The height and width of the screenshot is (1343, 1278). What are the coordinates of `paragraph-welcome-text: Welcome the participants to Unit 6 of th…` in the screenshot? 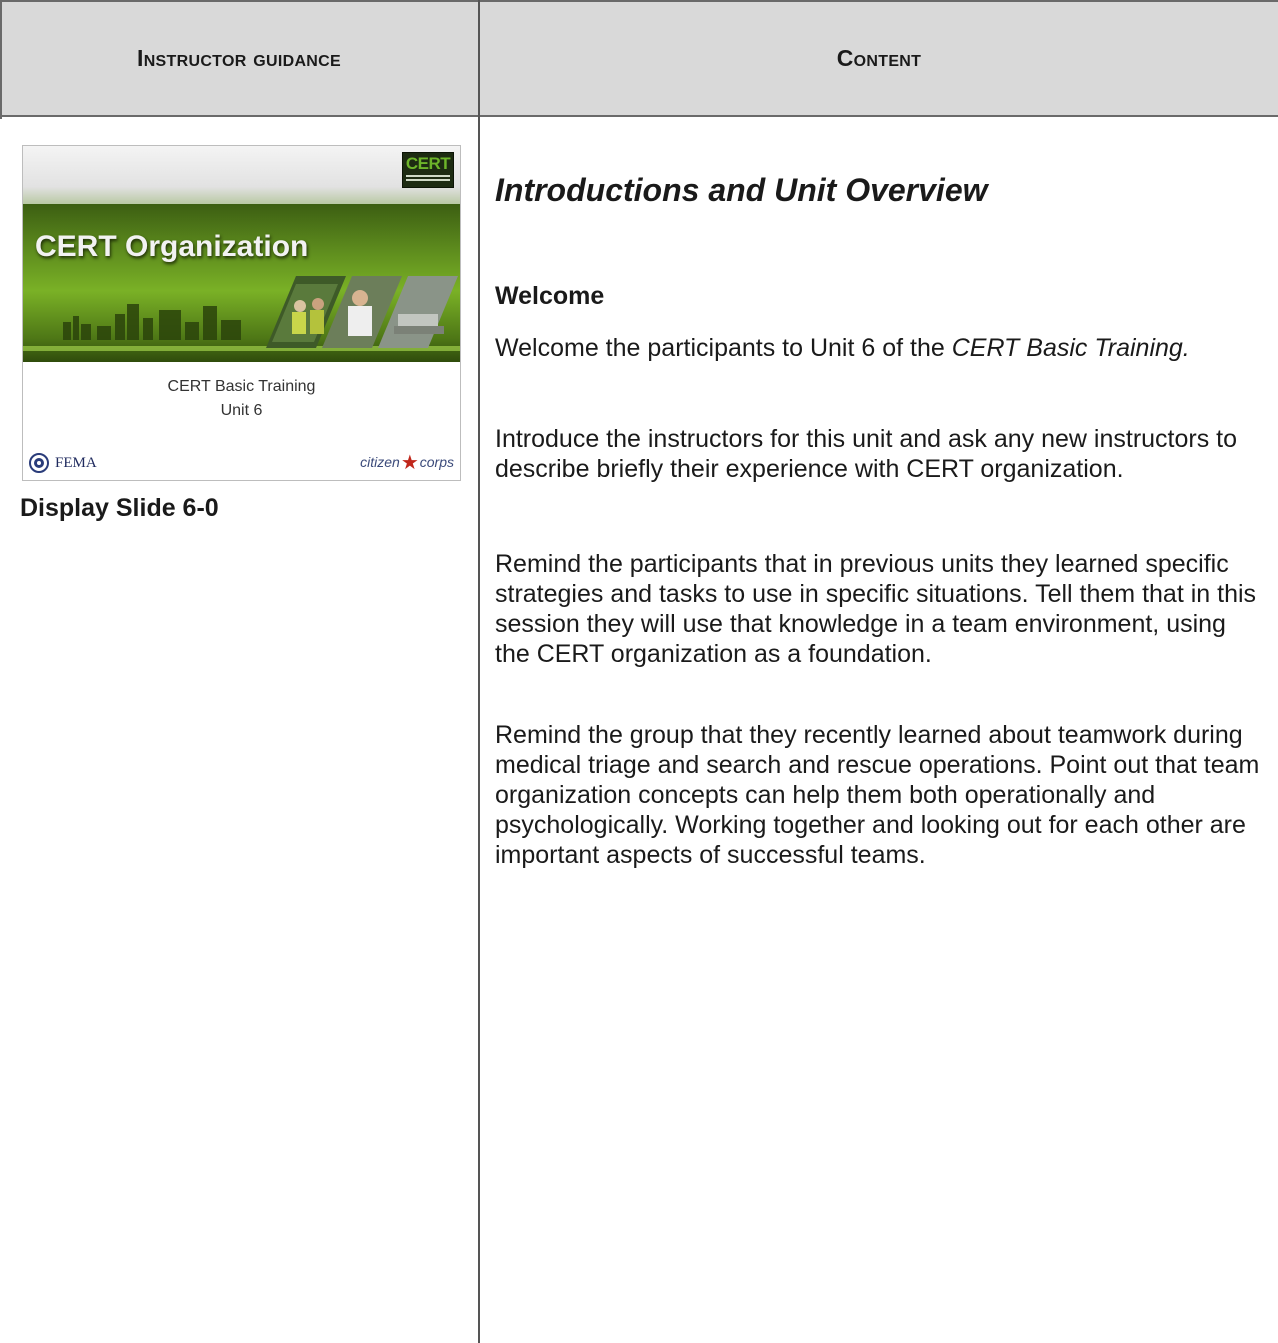 It's located at (723, 348).